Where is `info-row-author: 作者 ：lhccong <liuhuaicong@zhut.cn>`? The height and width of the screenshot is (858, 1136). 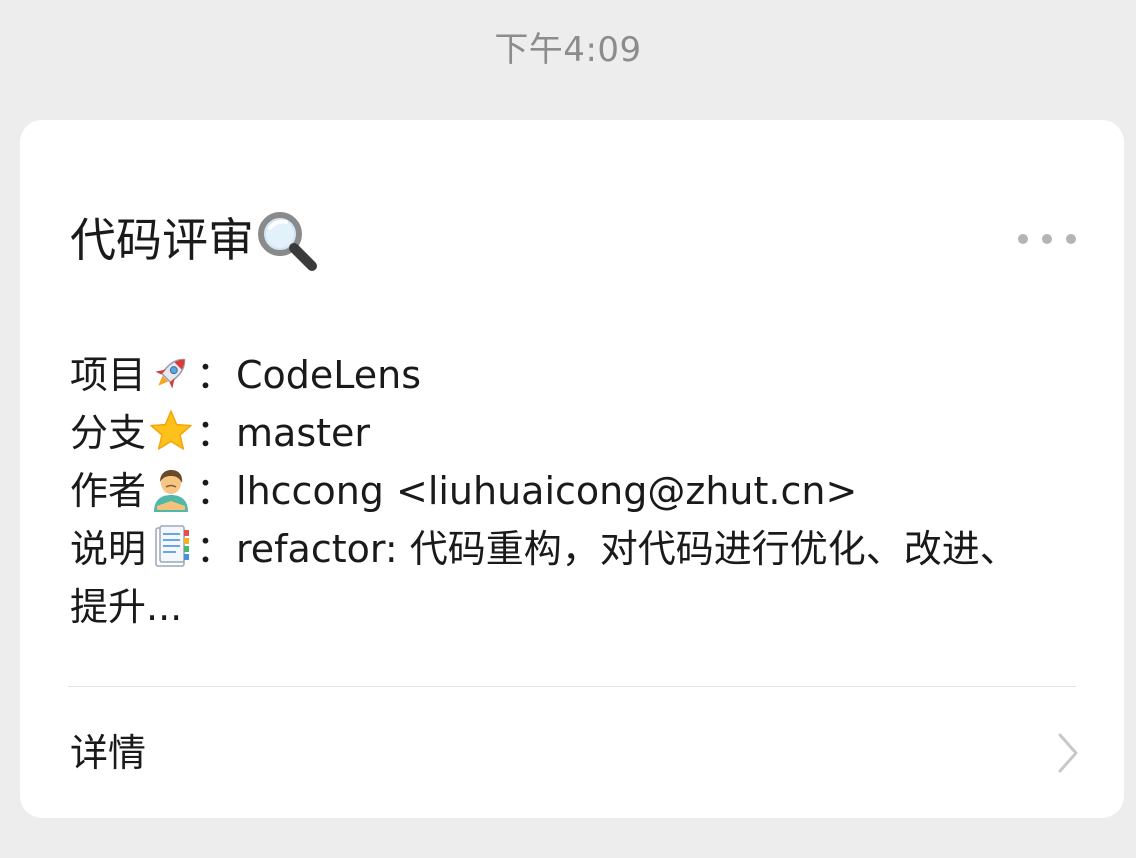 info-row-author: 作者 ：lhccong <liuhuaicong@zhut.cn> is located at coordinates (550, 491).